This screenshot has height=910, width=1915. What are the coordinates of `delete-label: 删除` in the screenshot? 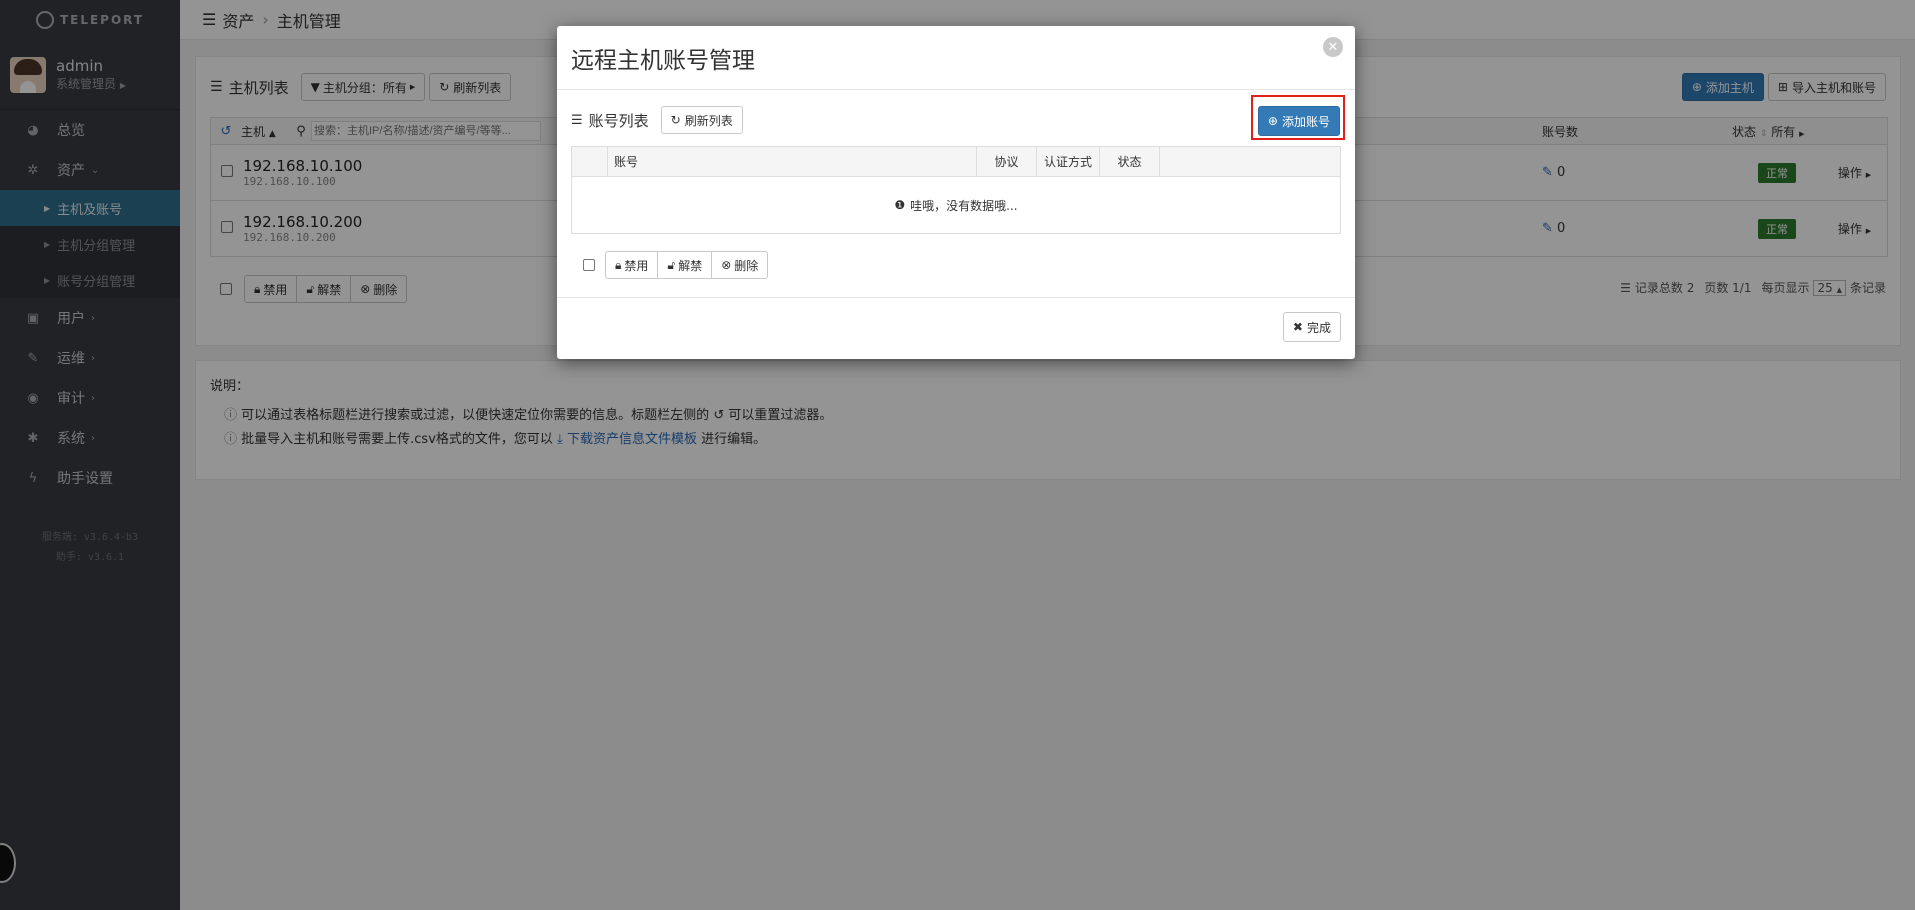 It's located at (746, 265).